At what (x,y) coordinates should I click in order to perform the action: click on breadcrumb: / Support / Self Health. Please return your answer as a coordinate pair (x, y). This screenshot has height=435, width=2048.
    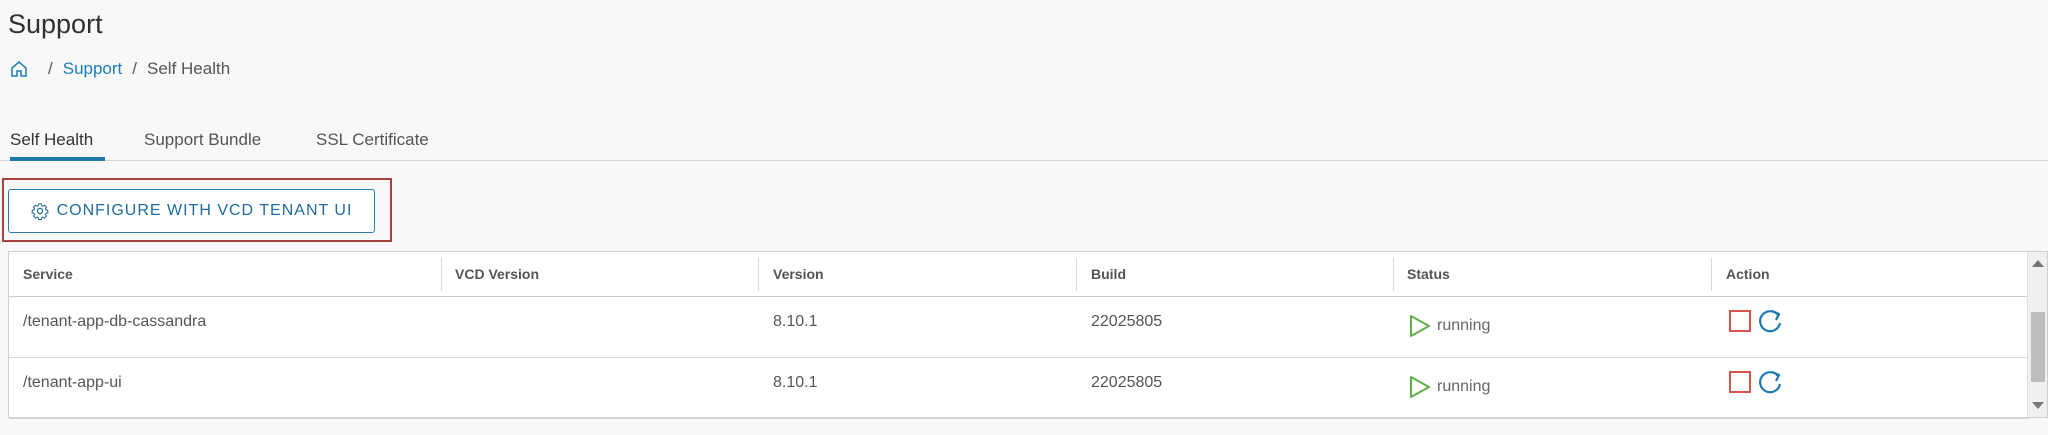
    Looking at the image, I should click on (120, 69).